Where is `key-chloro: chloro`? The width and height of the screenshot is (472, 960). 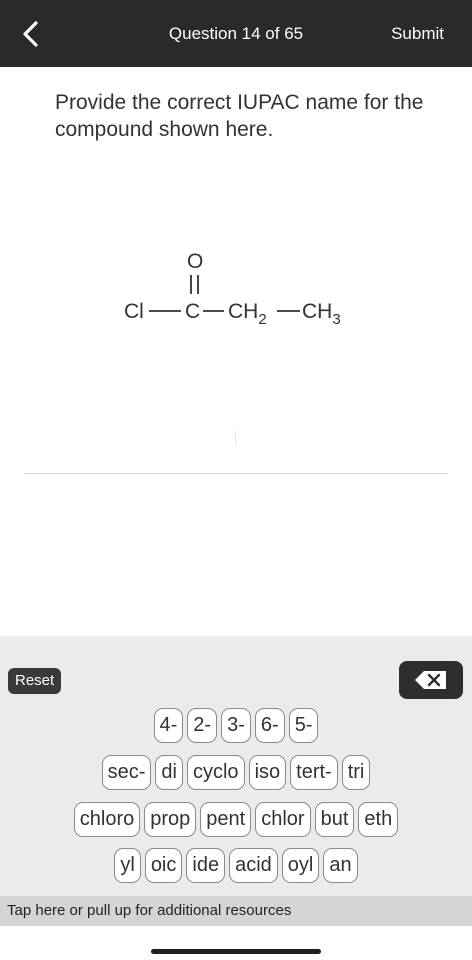
key-chloro: chloro is located at coordinates (107, 819).